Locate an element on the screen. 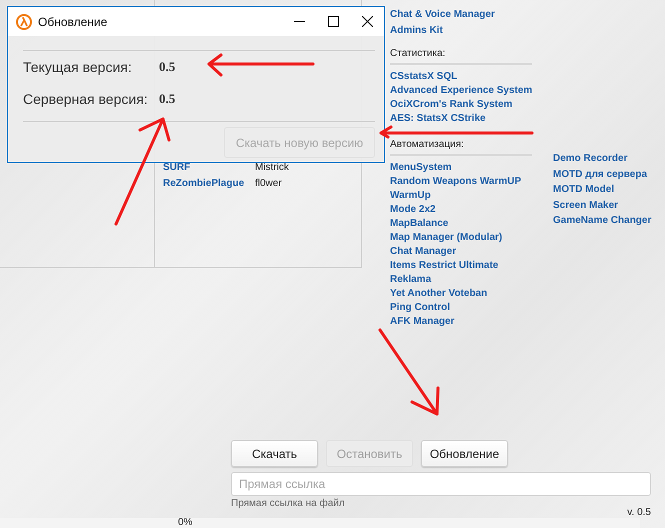 Image resolution: width=665 pixels, height=528 pixels. plugin-link: Demo Recorder is located at coordinates (590, 158).